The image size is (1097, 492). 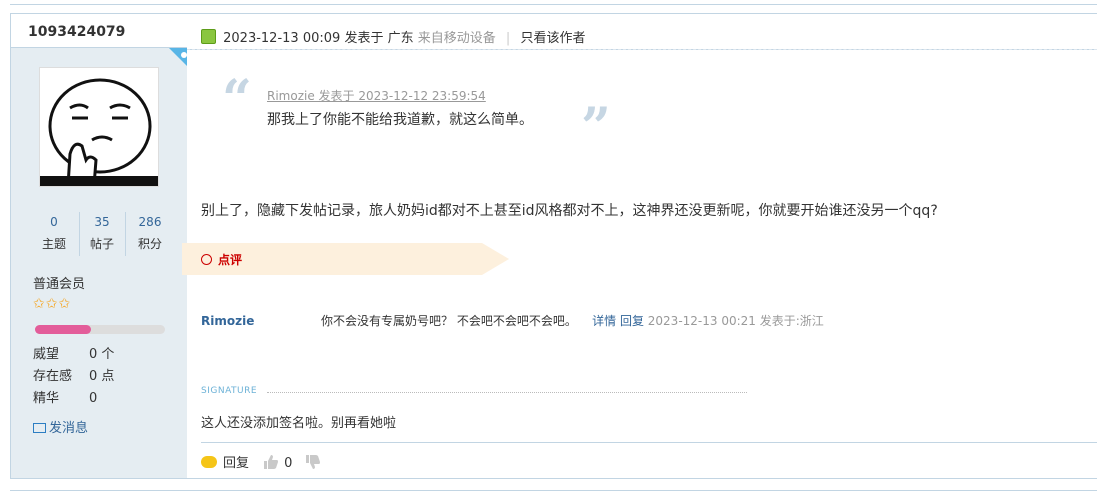 I want to click on quote-open-icon: “, so click(x=237, y=99).